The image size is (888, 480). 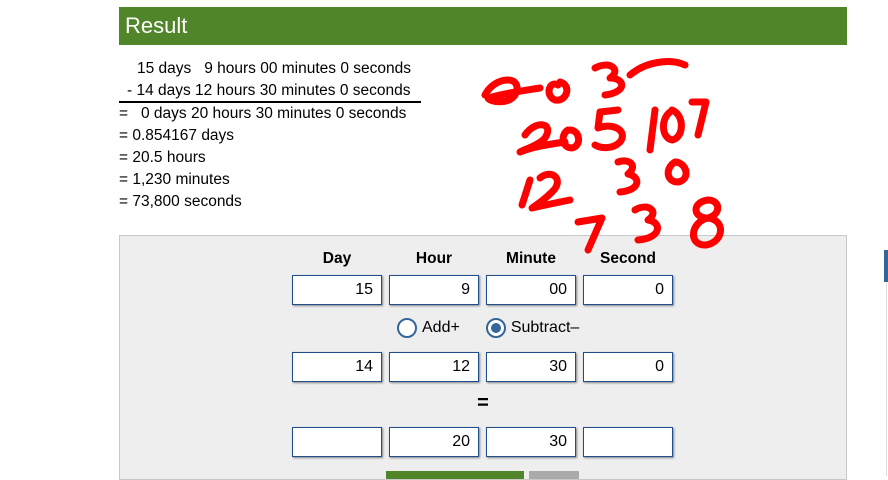 What do you see at coordinates (337, 367) in the screenshot?
I see `day-input-2: 14` at bounding box center [337, 367].